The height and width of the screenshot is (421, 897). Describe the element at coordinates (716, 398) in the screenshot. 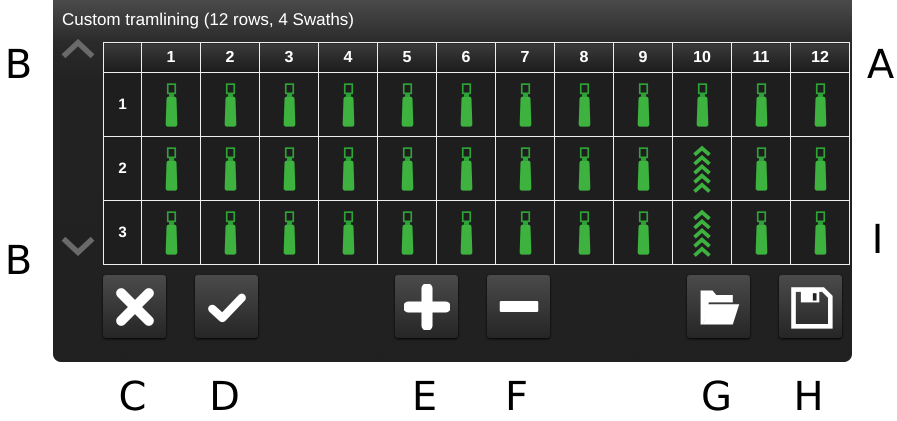

I see `annotation-letter: G` at that location.